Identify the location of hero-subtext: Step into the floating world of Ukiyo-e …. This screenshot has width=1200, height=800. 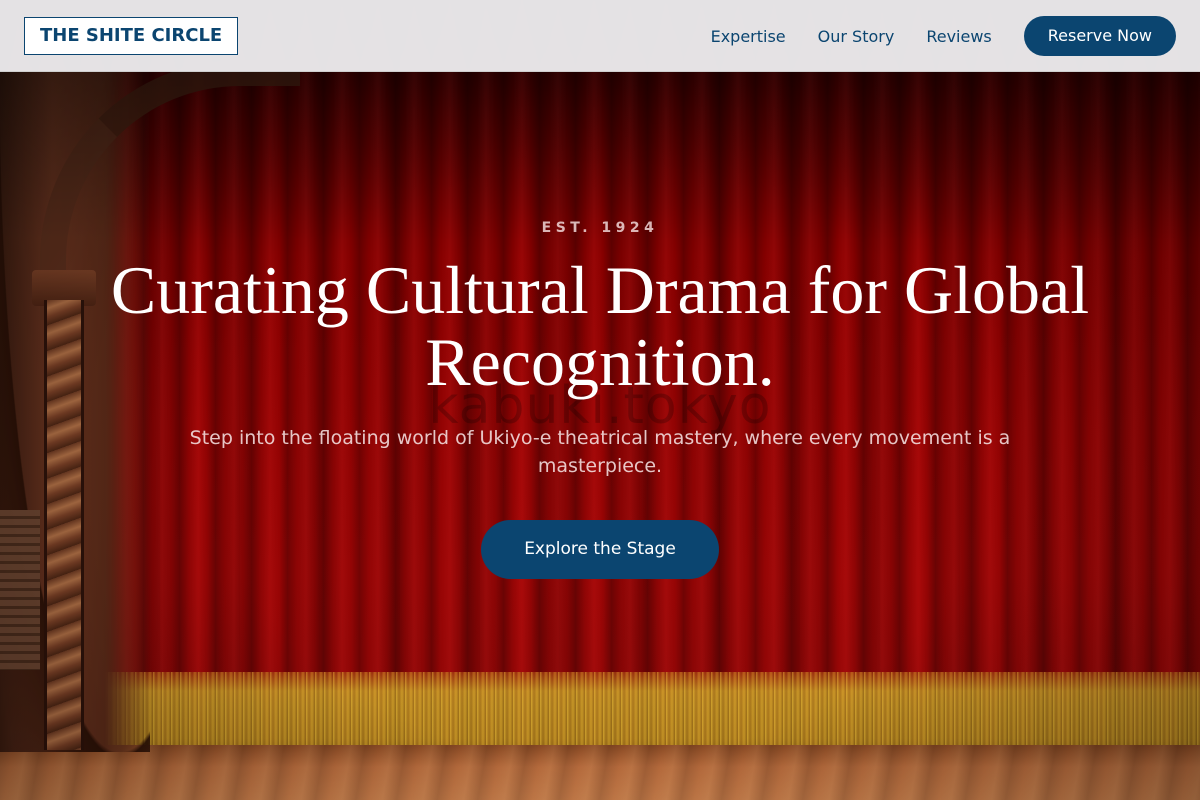
(600, 452).